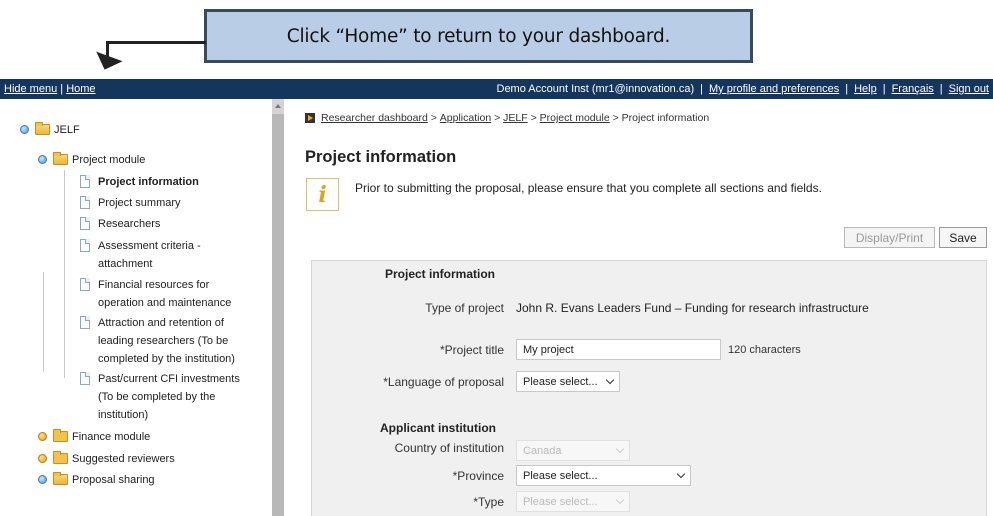  I want to click on breadcrumb-application: Application, so click(465, 118).